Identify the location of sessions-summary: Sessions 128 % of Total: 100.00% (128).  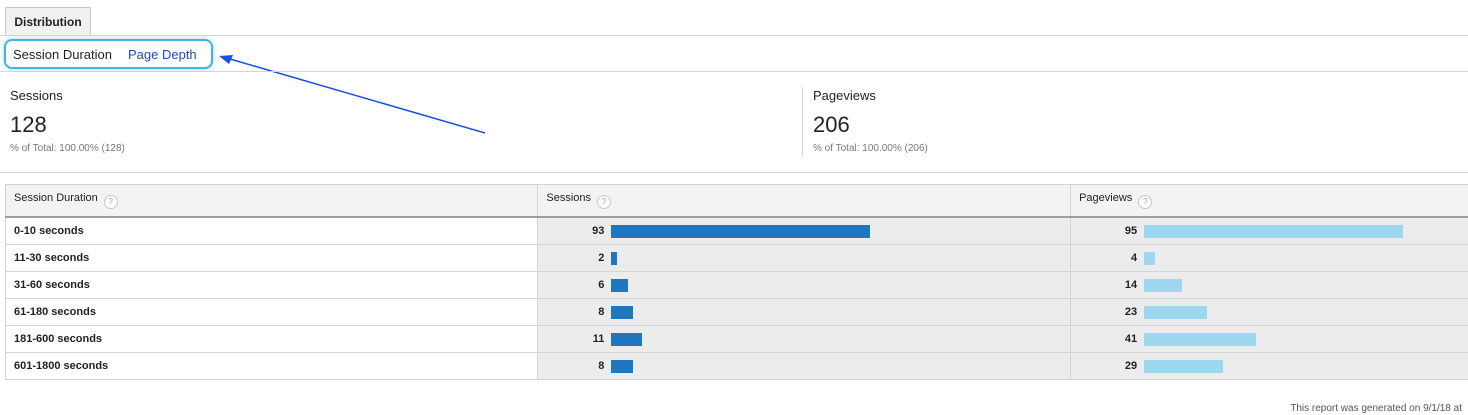
(67, 121).